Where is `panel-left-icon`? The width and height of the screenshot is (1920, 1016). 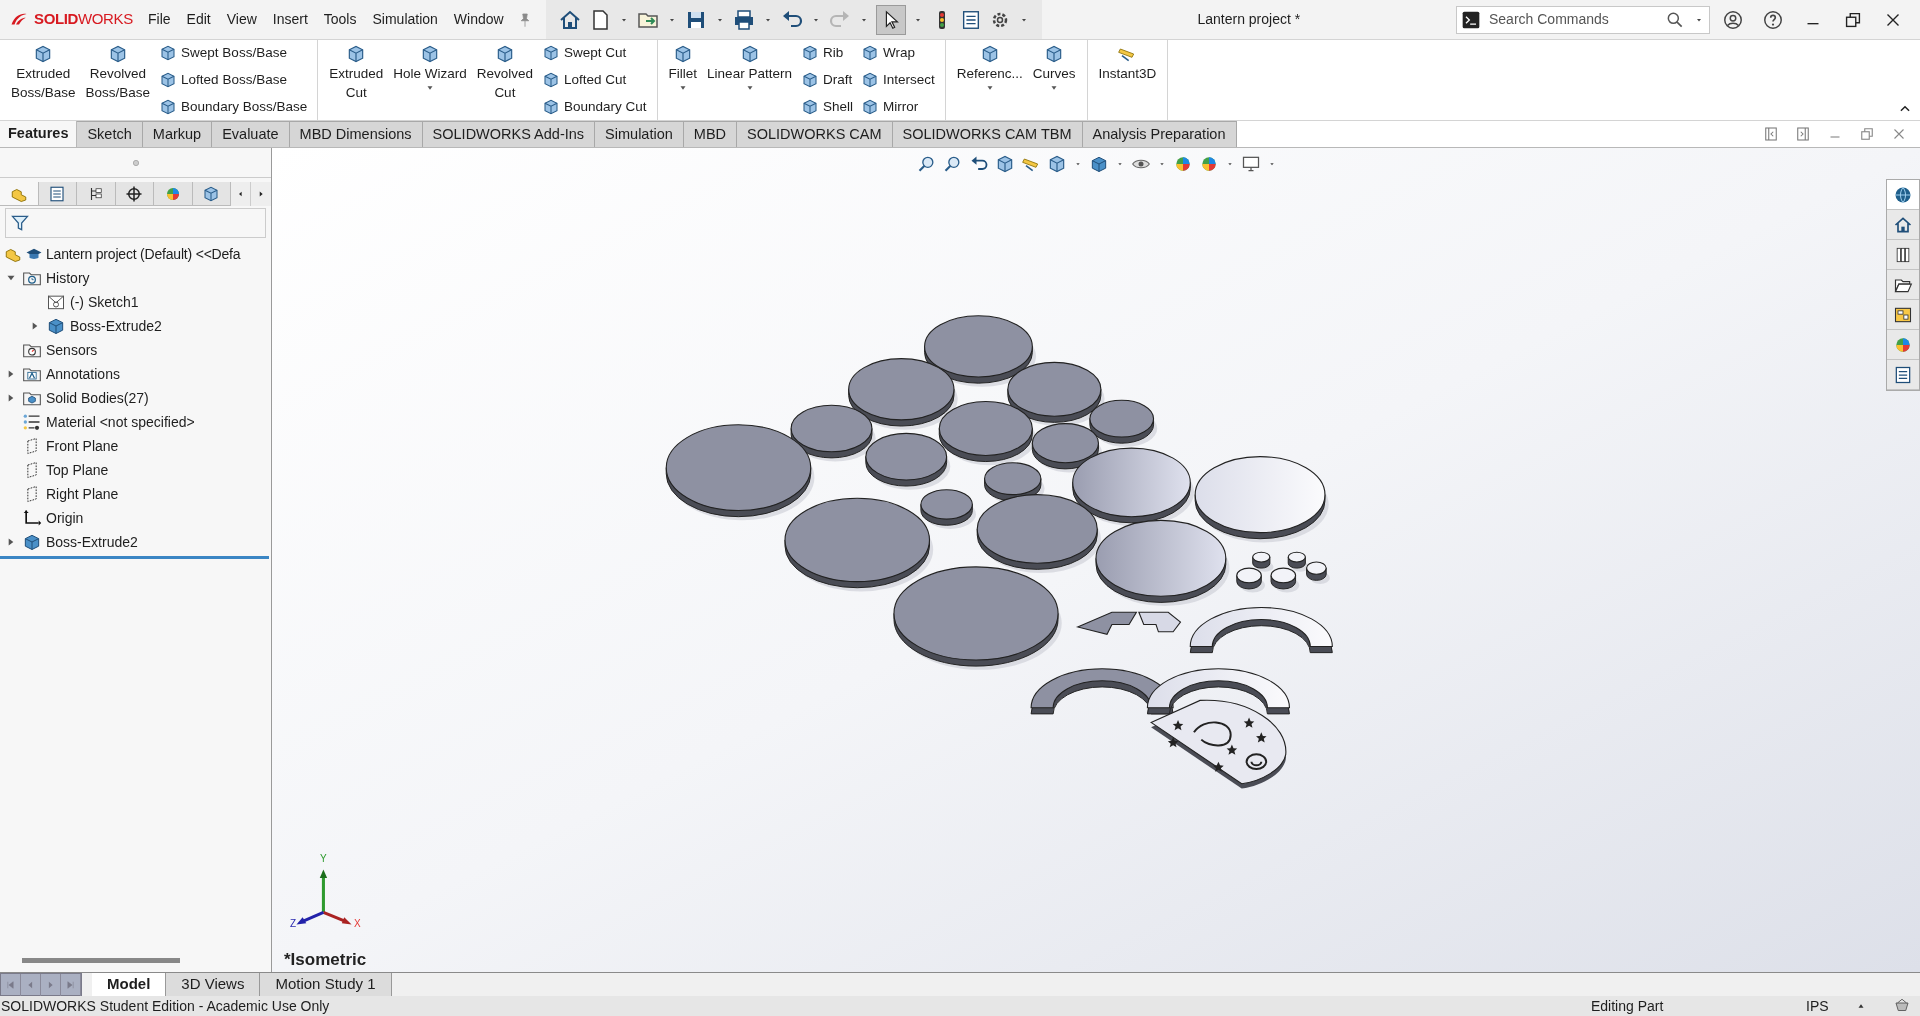
panel-left-icon is located at coordinates (1771, 134).